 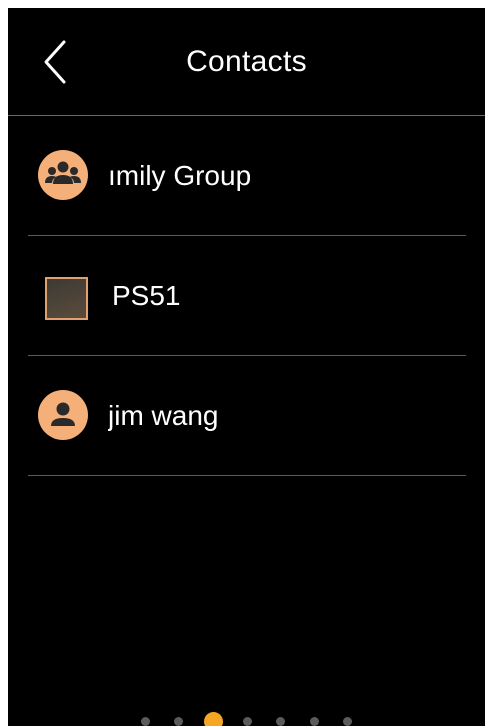 I want to click on contact-name: jim wang, so click(x=163, y=415).